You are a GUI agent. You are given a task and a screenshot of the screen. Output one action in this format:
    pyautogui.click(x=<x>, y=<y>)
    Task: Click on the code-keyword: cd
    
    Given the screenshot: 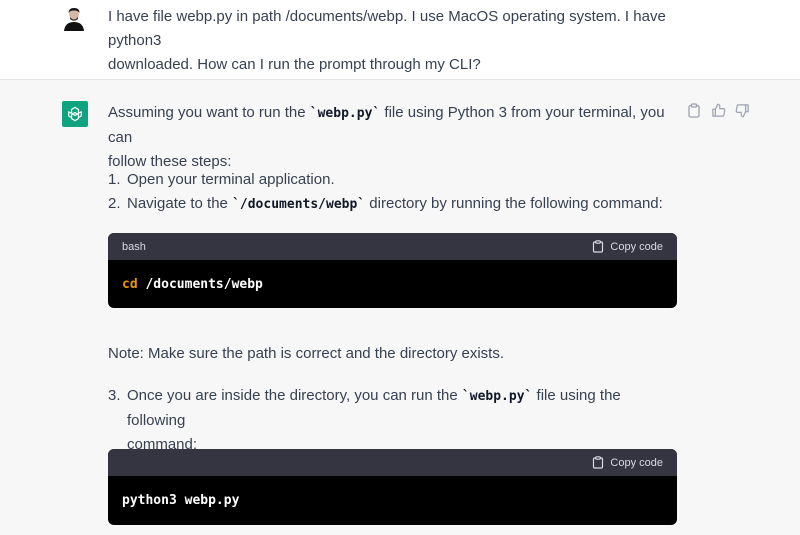 What is the action you would take?
    pyautogui.click(x=130, y=284)
    